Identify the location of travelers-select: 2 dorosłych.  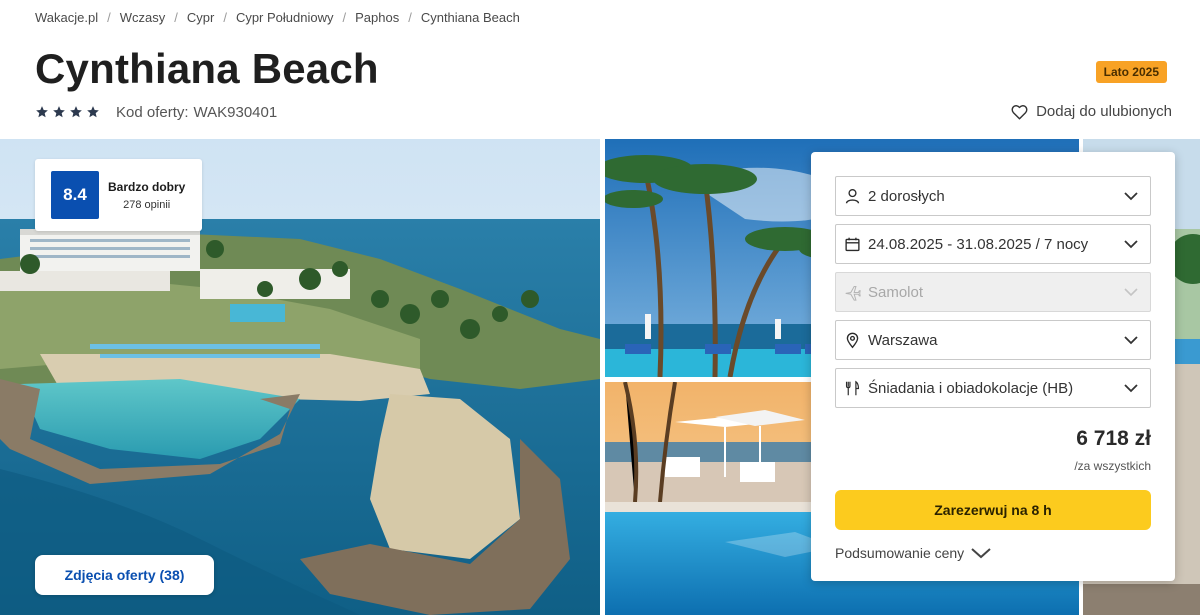
(993, 196).